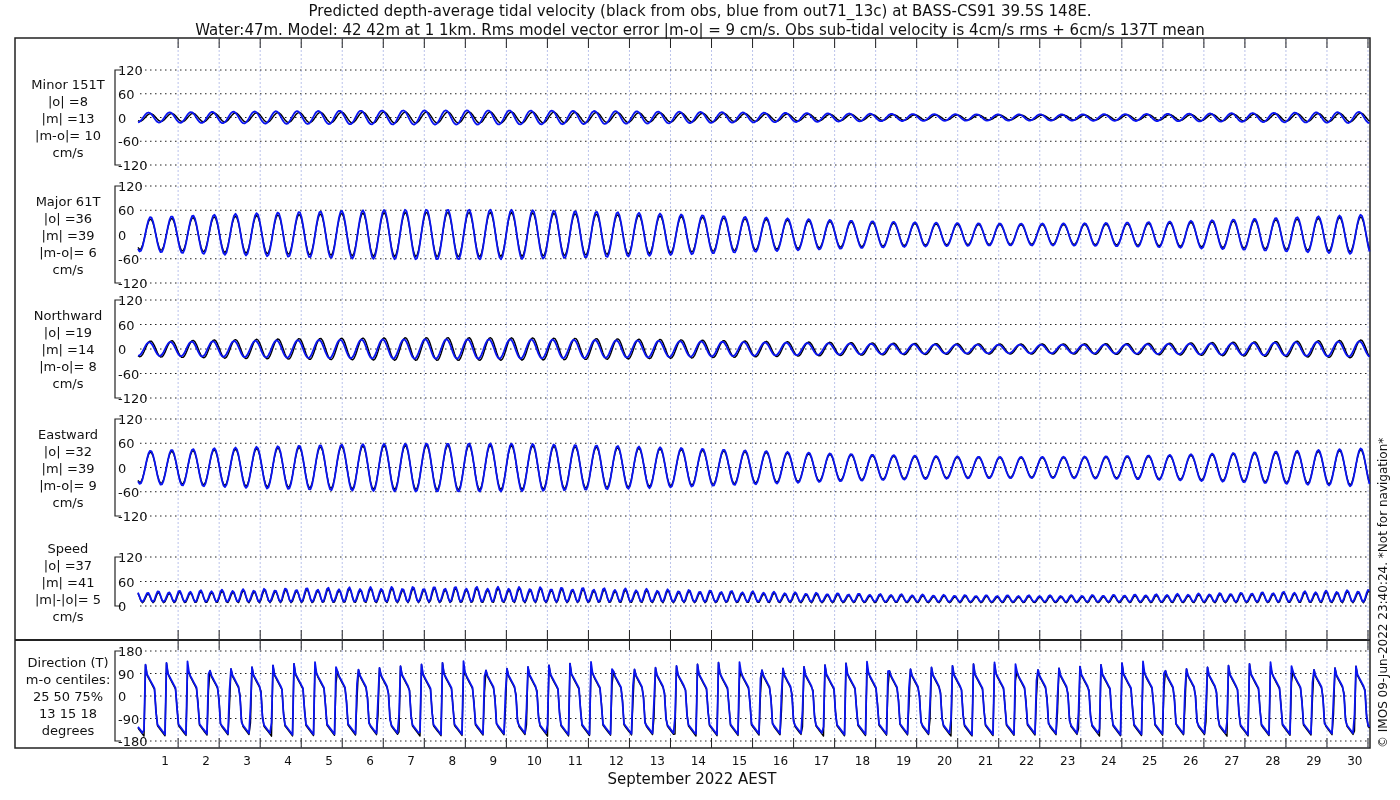  Describe the element at coordinates (68, 218) in the screenshot. I see `panel-label: |o| =36` at that location.